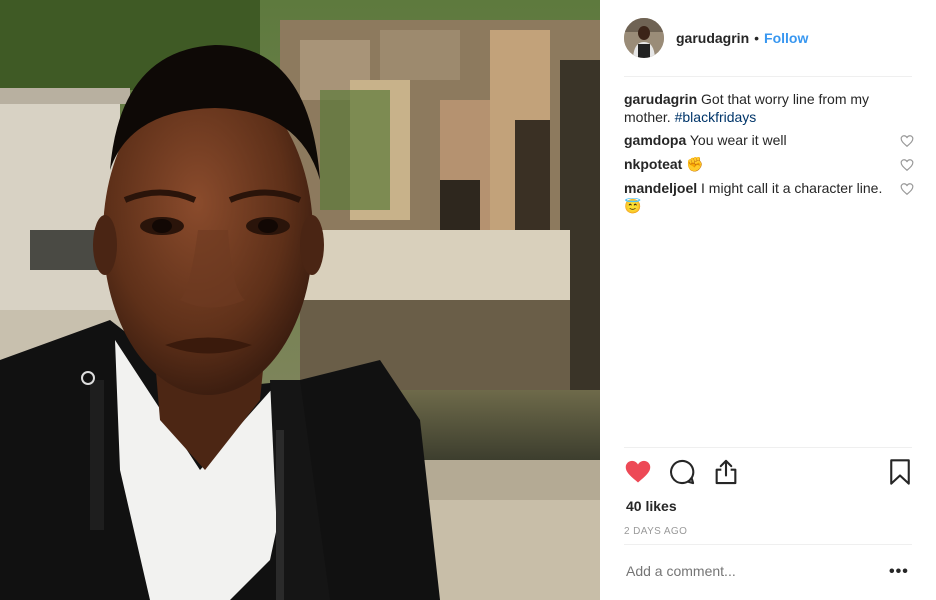 The image size is (936, 600). I want to click on comment-username: mandeljoel, so click(660, 188).